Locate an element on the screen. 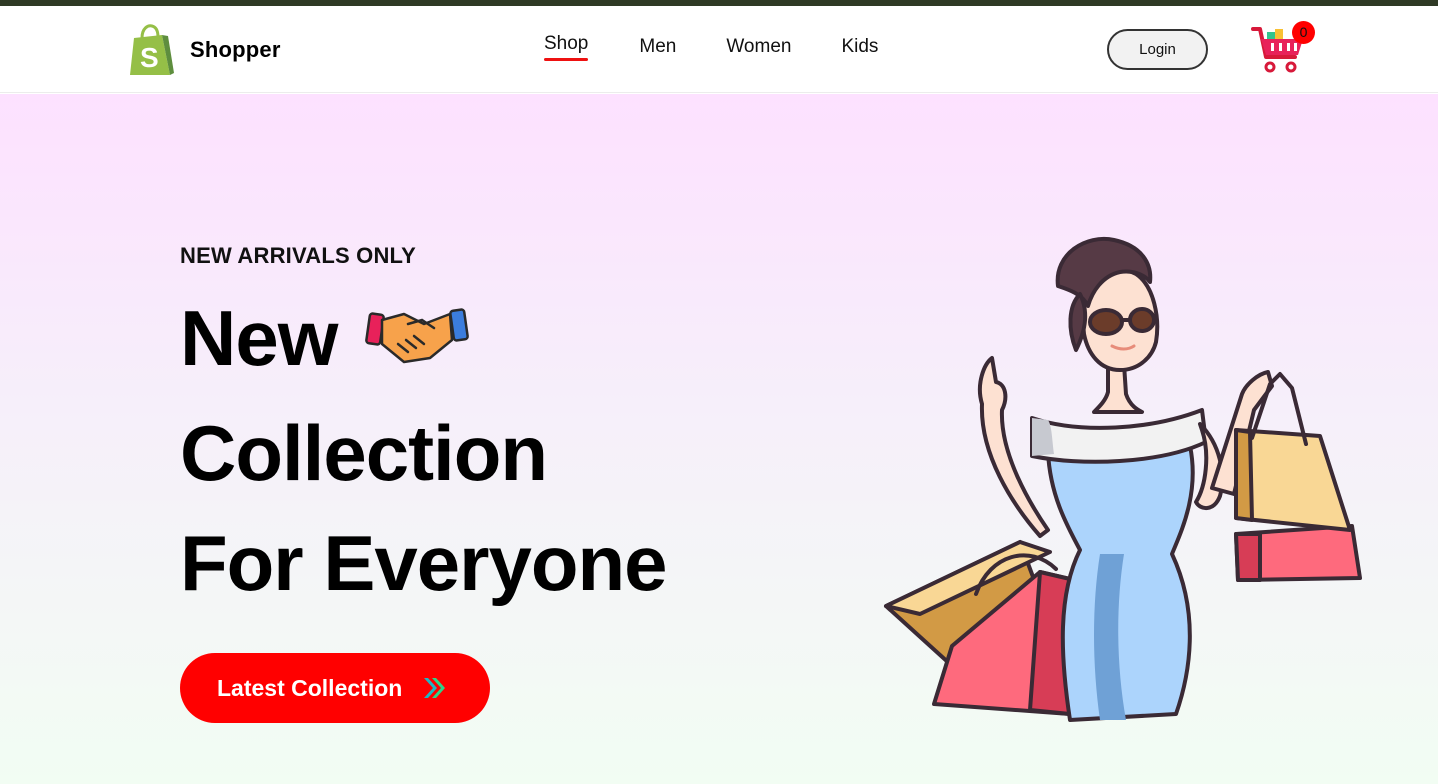 The height and width of the screenshot is (784, 1438). brand-logo: S Shopper is located at coordinates (204, 50).